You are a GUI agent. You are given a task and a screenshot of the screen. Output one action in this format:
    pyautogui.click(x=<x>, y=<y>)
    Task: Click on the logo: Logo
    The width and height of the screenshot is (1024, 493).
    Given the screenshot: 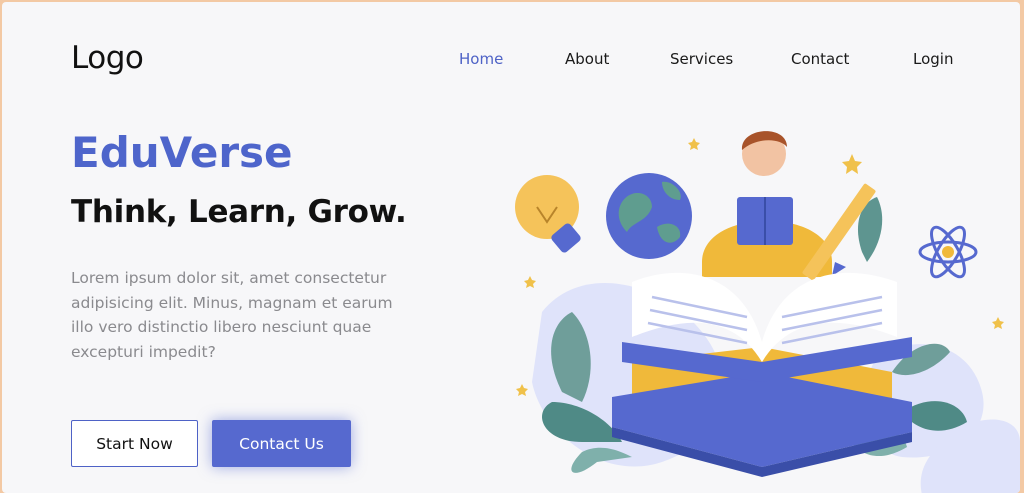 What is the action you would take?
    pyautogui.click(x=107, y=58)
    